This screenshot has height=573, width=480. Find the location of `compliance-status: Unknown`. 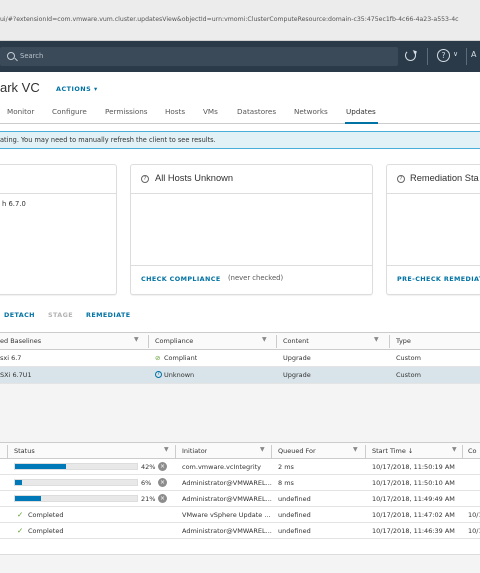

compliance-status: Unknown is located at coordinates (179, 375).